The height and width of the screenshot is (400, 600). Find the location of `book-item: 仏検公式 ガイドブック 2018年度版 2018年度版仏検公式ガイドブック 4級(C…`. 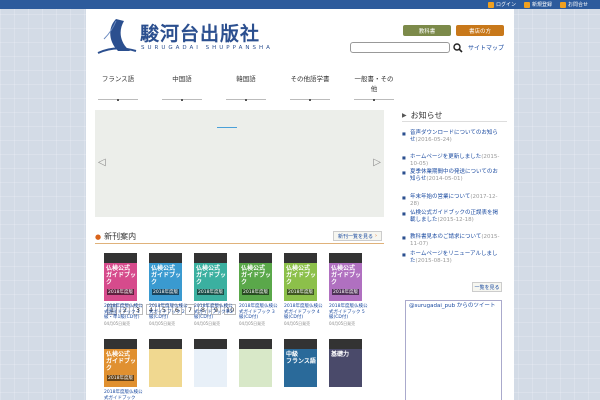

book-item: 仏検公式 ガイドブック 2018年度版 2018年度版仏検公式ガイドブック 4級(C… is located at coordinates (303, 290).